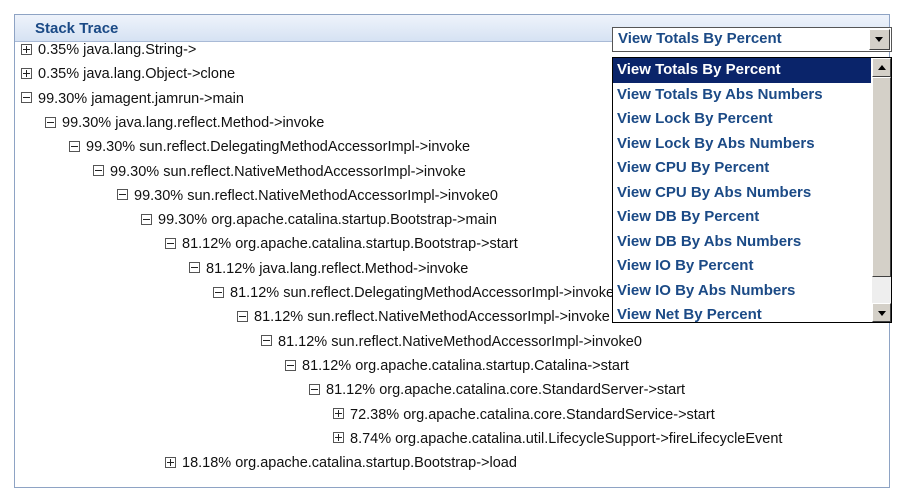 The height and width of the screenshot is (504, 902). What do you see at coordinates (742, 95) in the screenshot?
I see `view-mode-option: View Totals By Abs Numbers` at bounding box center [742, 95].